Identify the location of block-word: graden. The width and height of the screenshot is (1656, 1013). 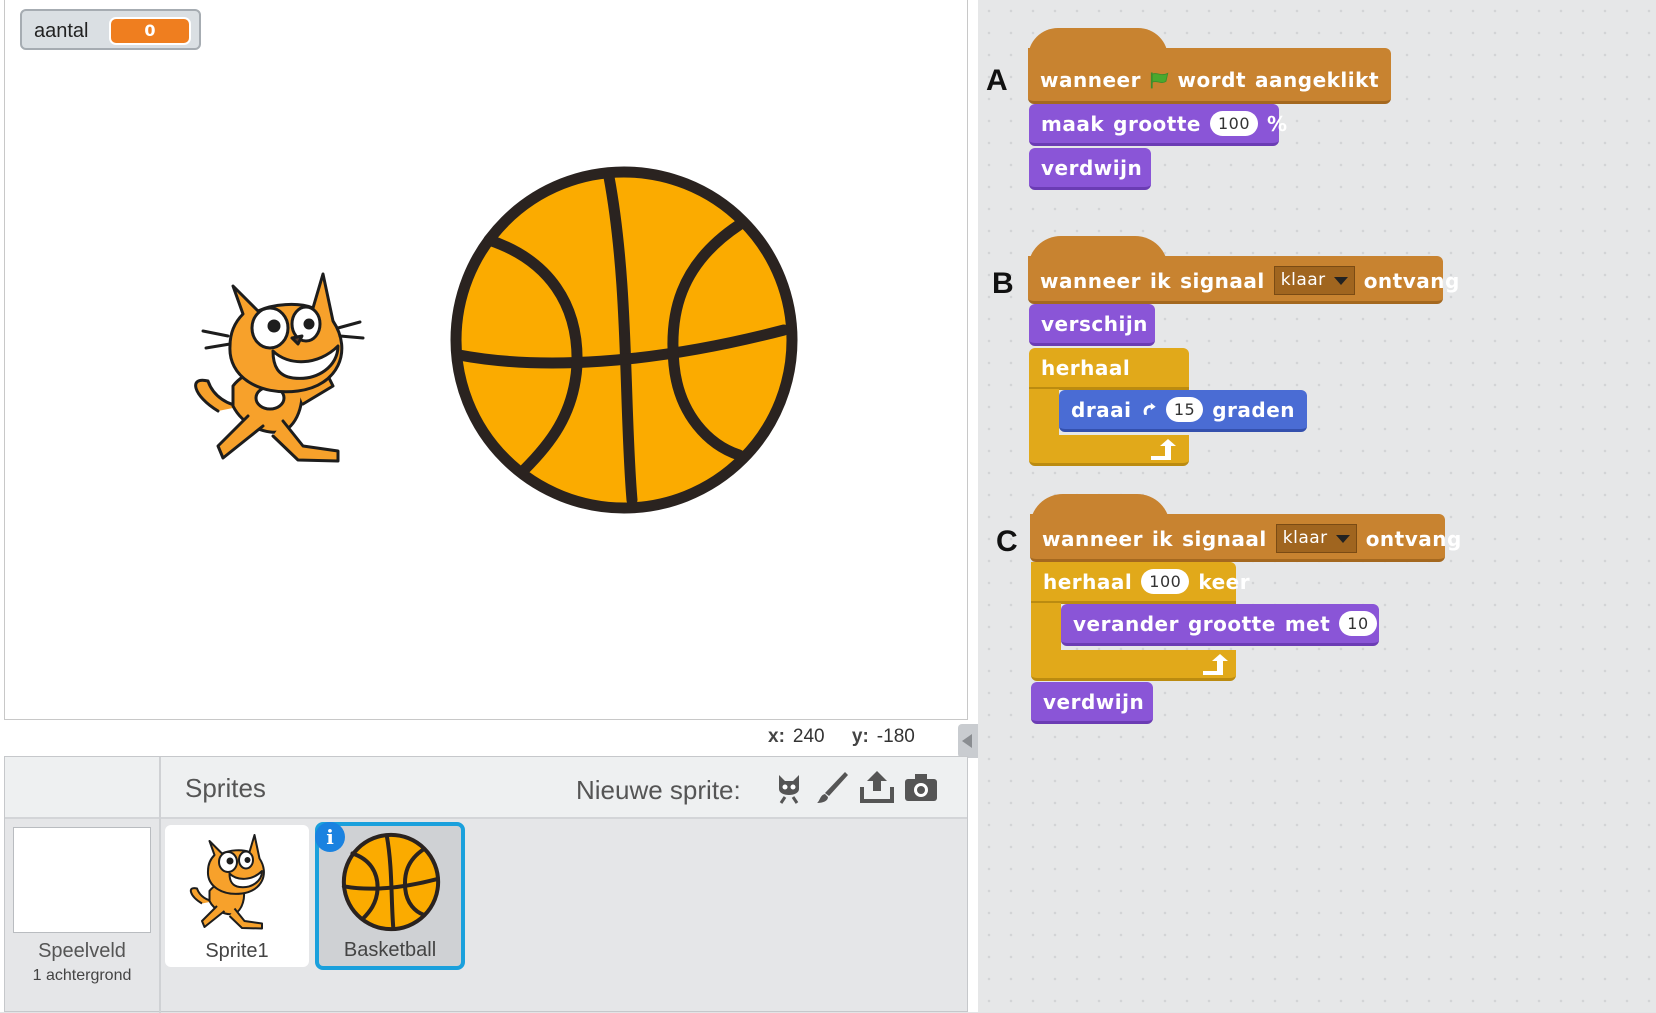
(1253, 409).